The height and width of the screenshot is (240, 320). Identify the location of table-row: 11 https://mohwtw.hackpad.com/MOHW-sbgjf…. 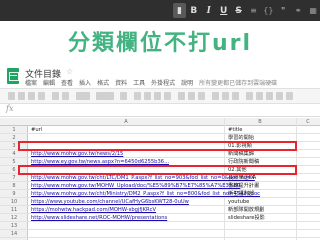
(160, 210).